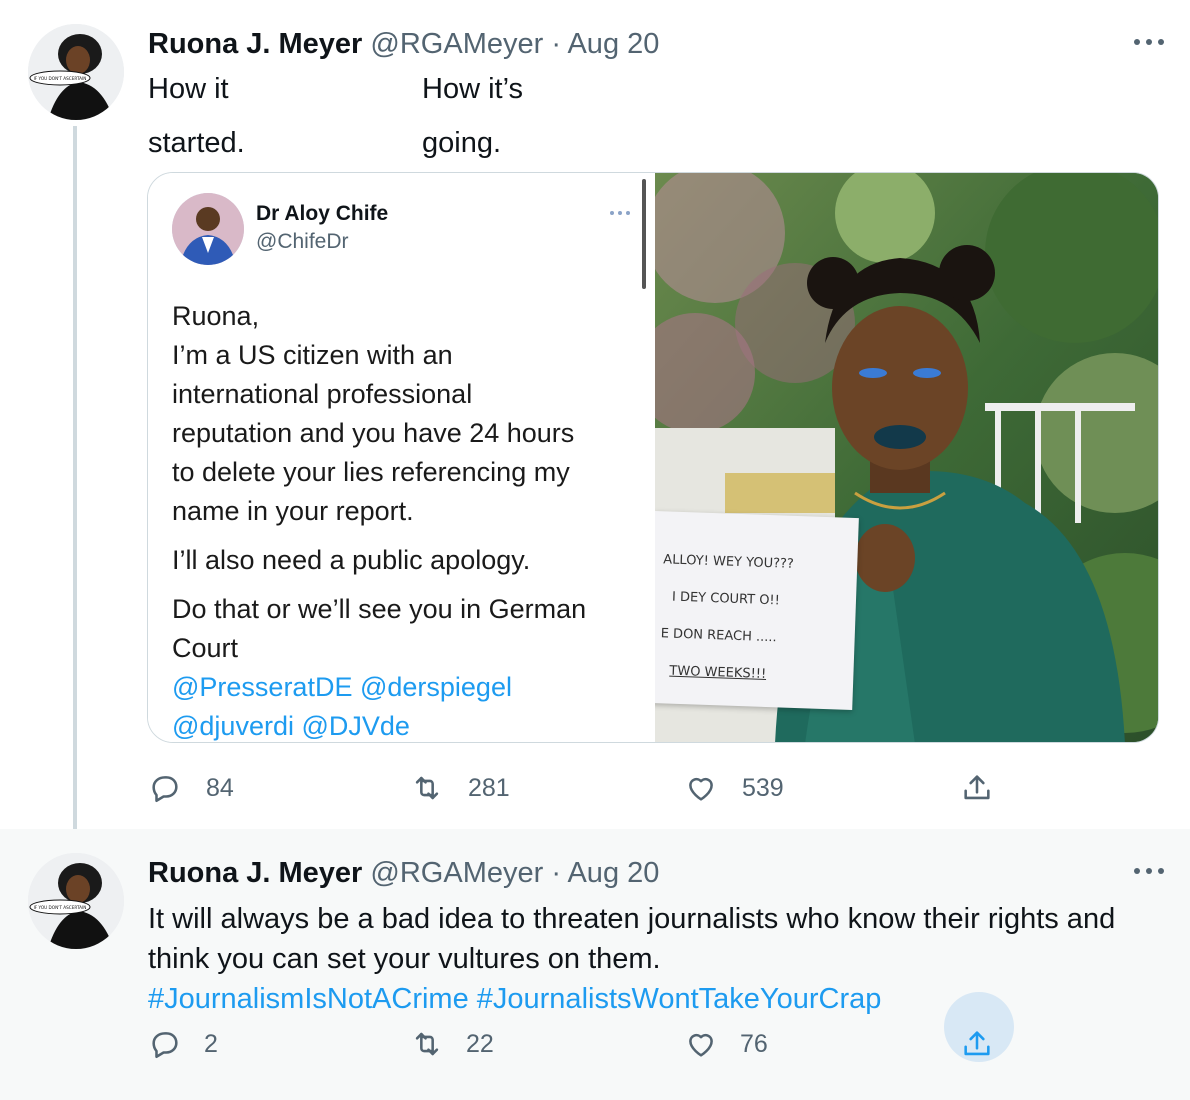 The height and width of the screenshot is (1100, 1190). I want to click on tweet-actions: 84 281 539, so click(578, 788).